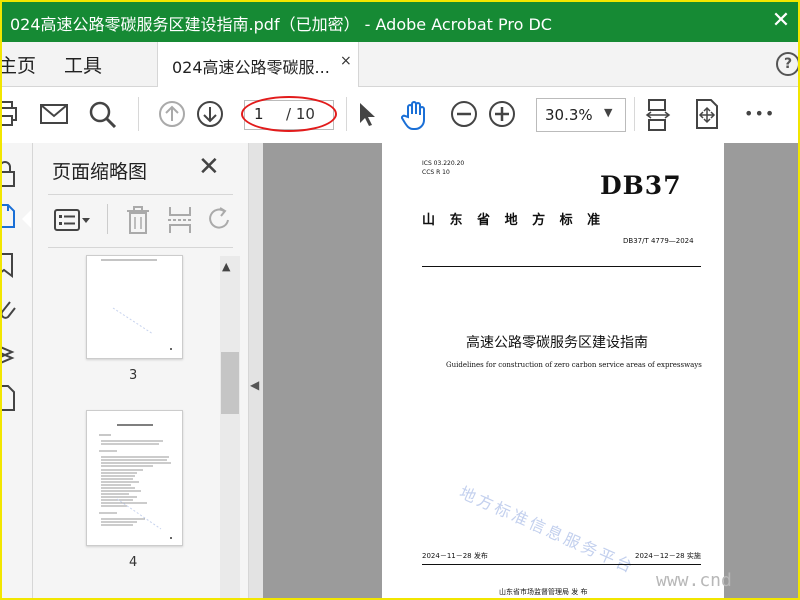 This screenshot has width=800, height=600. What do you see at coordinates (464, 114) in the screenshot?
I see `zoom-out-icon` at bounding box center [464, 114].